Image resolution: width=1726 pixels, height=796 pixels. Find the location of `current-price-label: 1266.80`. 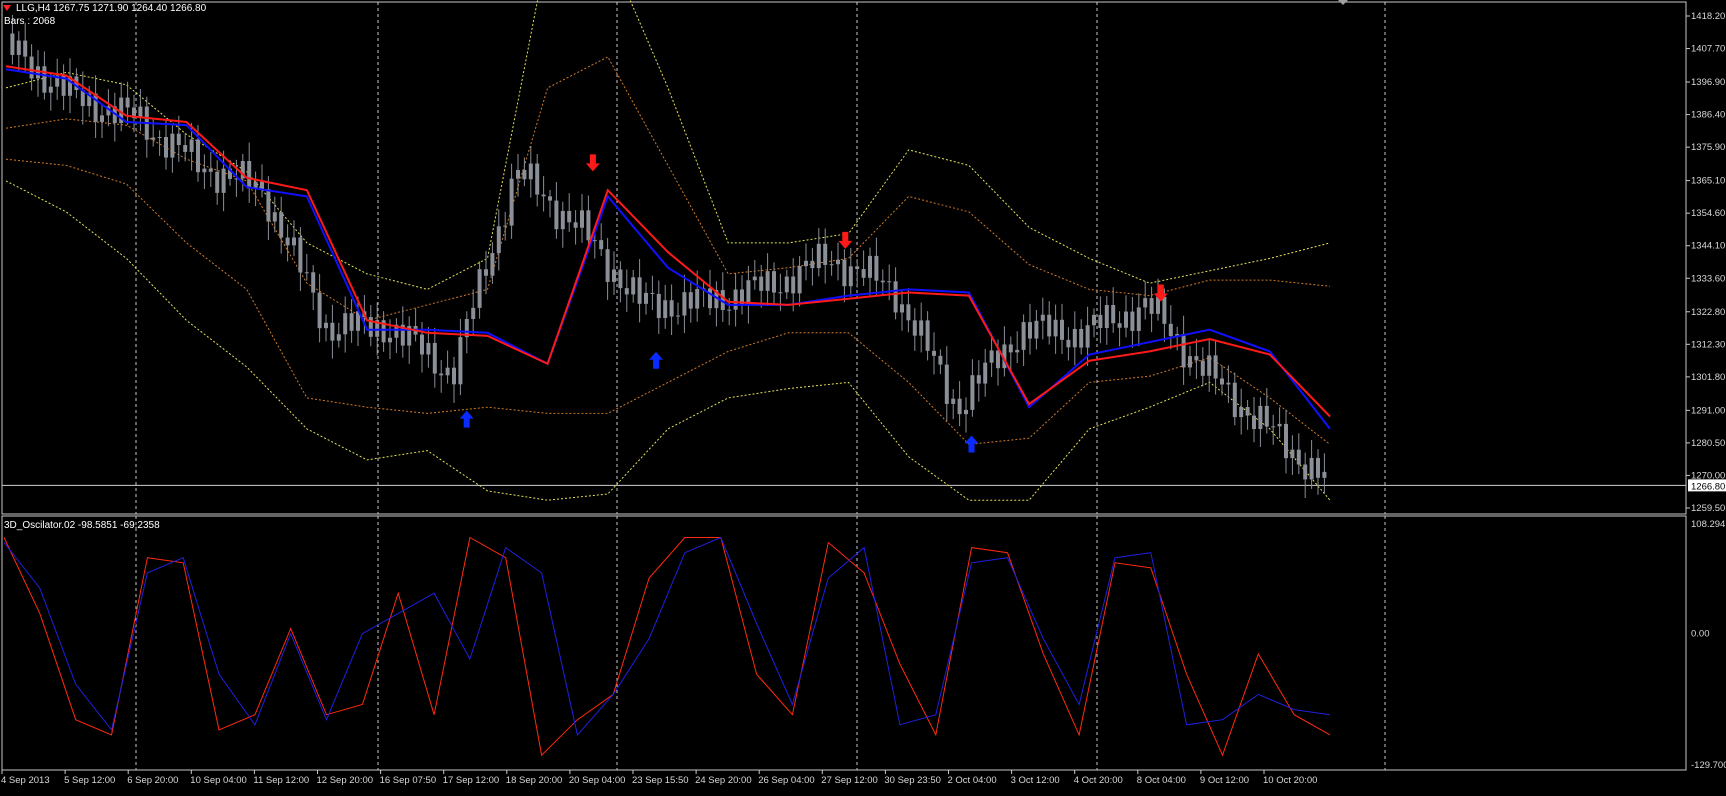

current-price-label: 1266.80 is located at coordinates (1708, 486).